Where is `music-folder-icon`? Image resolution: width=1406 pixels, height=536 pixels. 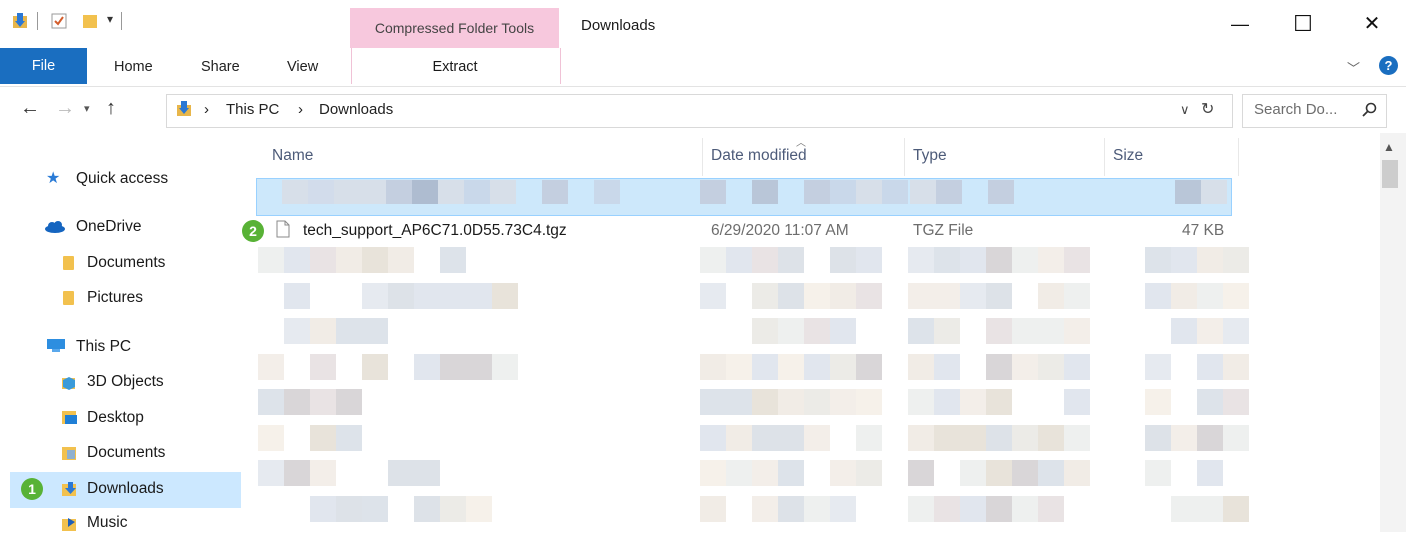 music-folder-icon is located at coordinates (70, 524).